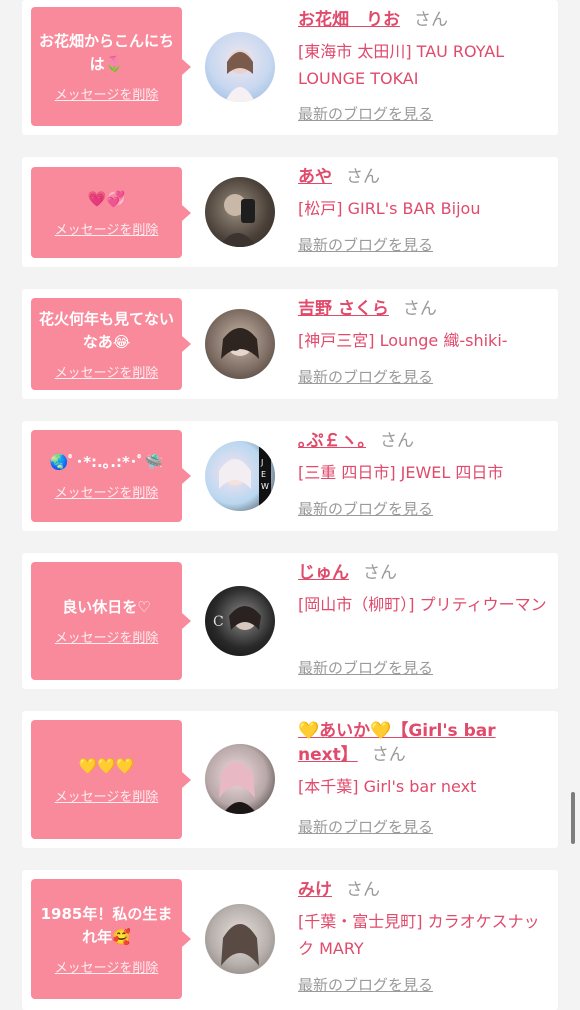 This screenshot has height=1010, width=580. What do you see at coordinates (425, 743) in the screenshot?
I see `name-line: 💛あいか💛【Girl's bar next】 さん` at bounding box center [425, 743].